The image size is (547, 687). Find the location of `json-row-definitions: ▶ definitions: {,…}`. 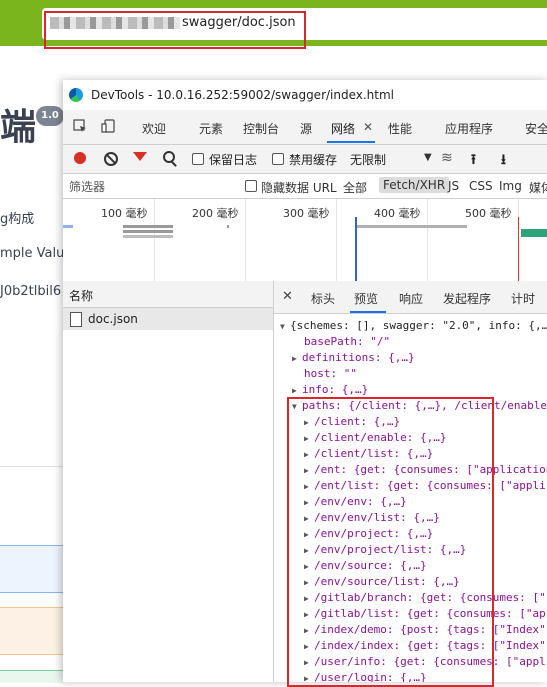

json-row-definitions: ▶ definitions: {,…} is located at coordinates (353, 357).